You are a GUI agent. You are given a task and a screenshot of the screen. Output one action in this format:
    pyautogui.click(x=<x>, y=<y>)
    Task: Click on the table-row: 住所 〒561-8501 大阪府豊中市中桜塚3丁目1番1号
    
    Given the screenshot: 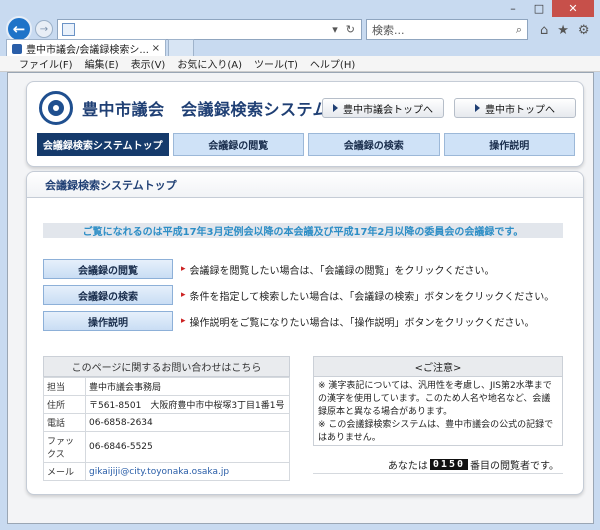 What is the action you would take?
    pyautogui.click(x=166, y=404)
    